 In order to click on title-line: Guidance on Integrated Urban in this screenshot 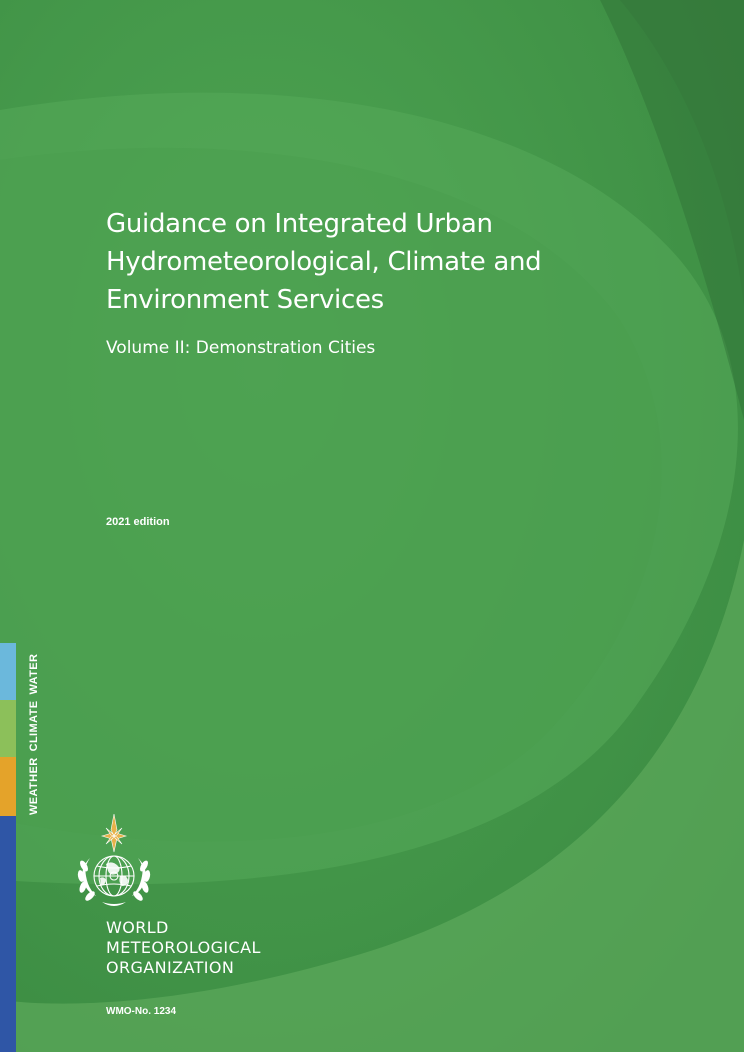, I will do `click(299, 224)`.